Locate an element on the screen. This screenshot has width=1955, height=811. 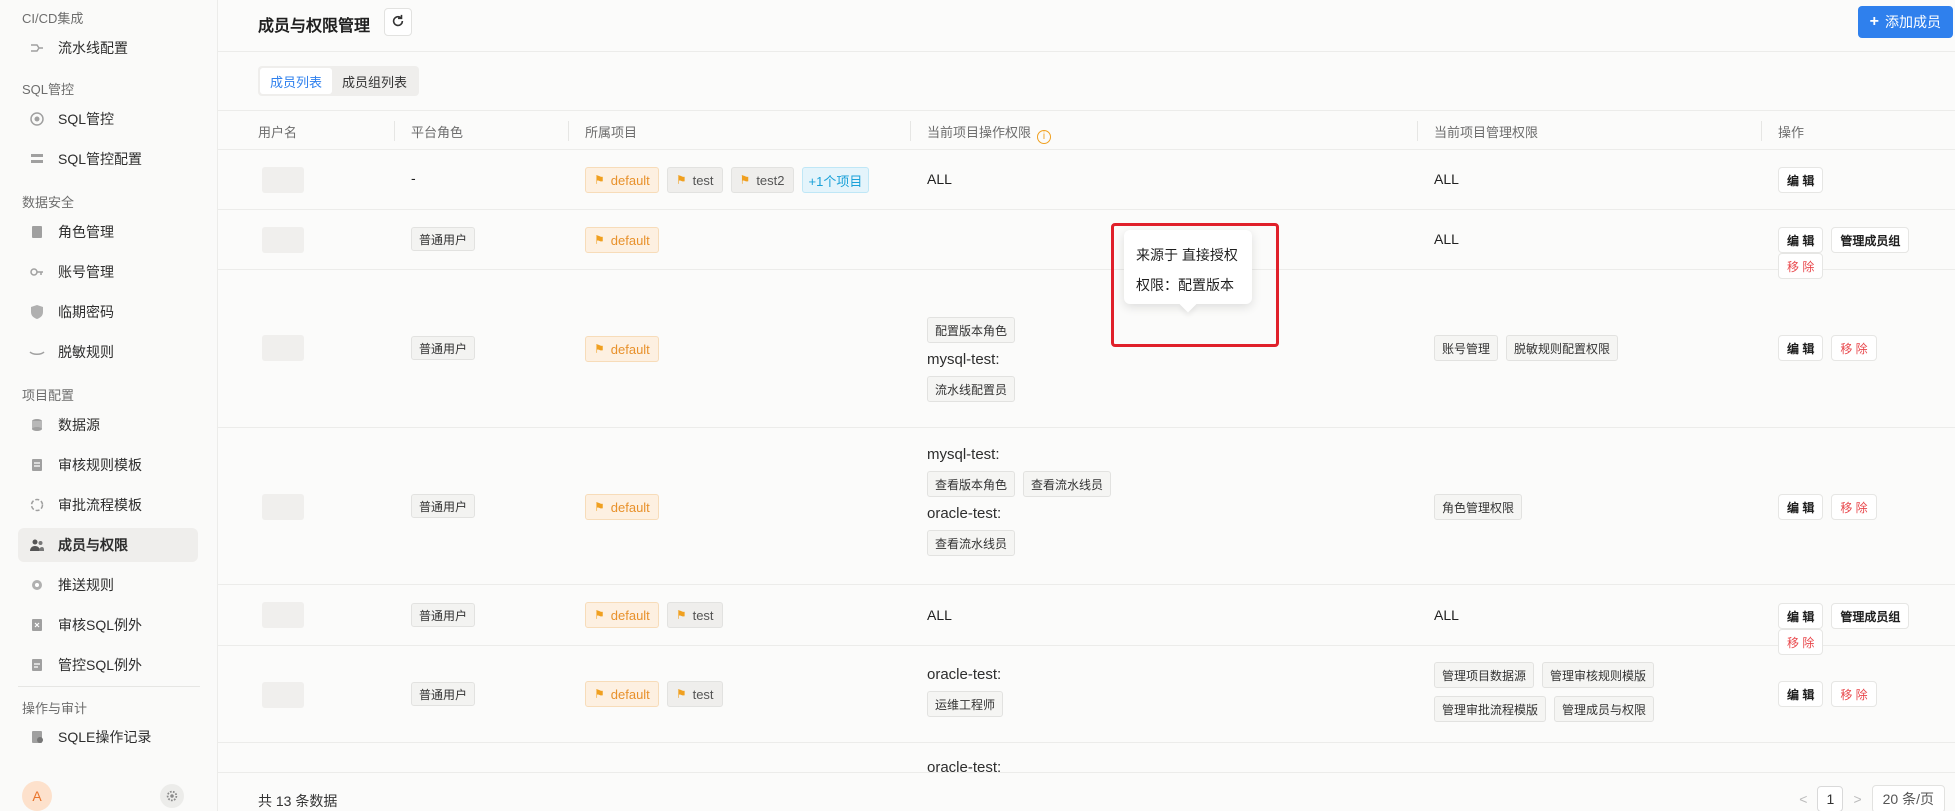
perm-tag: 配置版本角色 is located at coordinates (971, 330).